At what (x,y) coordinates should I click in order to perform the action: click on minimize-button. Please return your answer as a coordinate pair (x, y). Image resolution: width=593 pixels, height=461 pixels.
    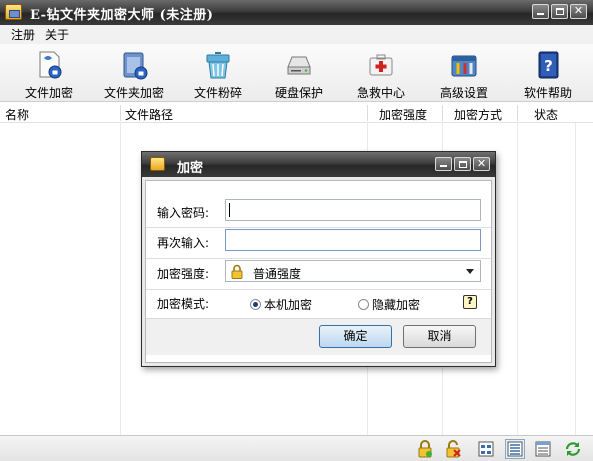
    Looking at the image, I should click on (540, 11).